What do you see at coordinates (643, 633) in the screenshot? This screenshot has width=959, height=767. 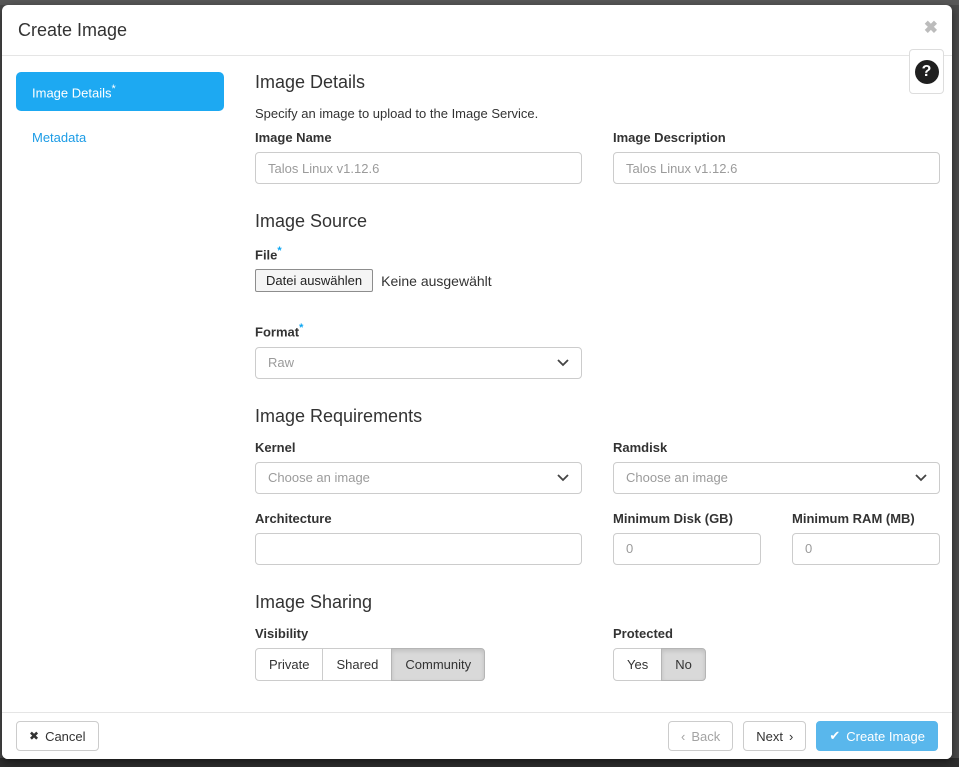 I see `protected-label: Protected` at bounding box center [643, 633].